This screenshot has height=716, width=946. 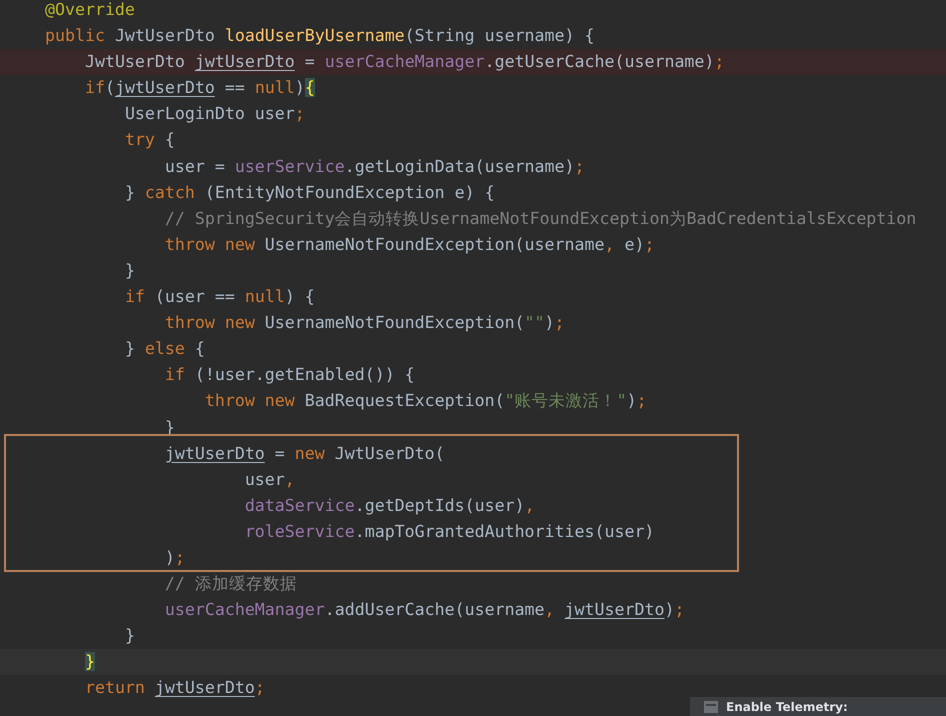 I want to click on code-line: public JwtUserDto loadUserByUsername(String username) {, so click(x=320, y=36).